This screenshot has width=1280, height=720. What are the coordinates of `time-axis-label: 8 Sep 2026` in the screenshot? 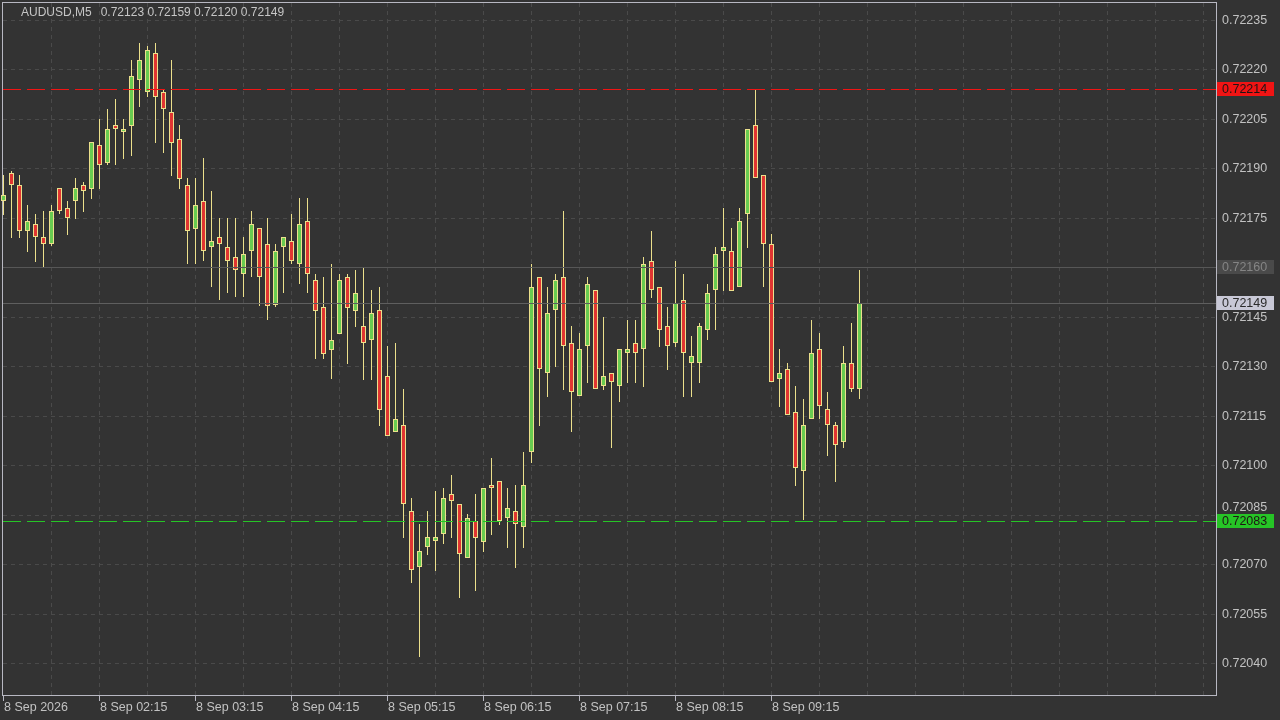 It's located at (36, 707).